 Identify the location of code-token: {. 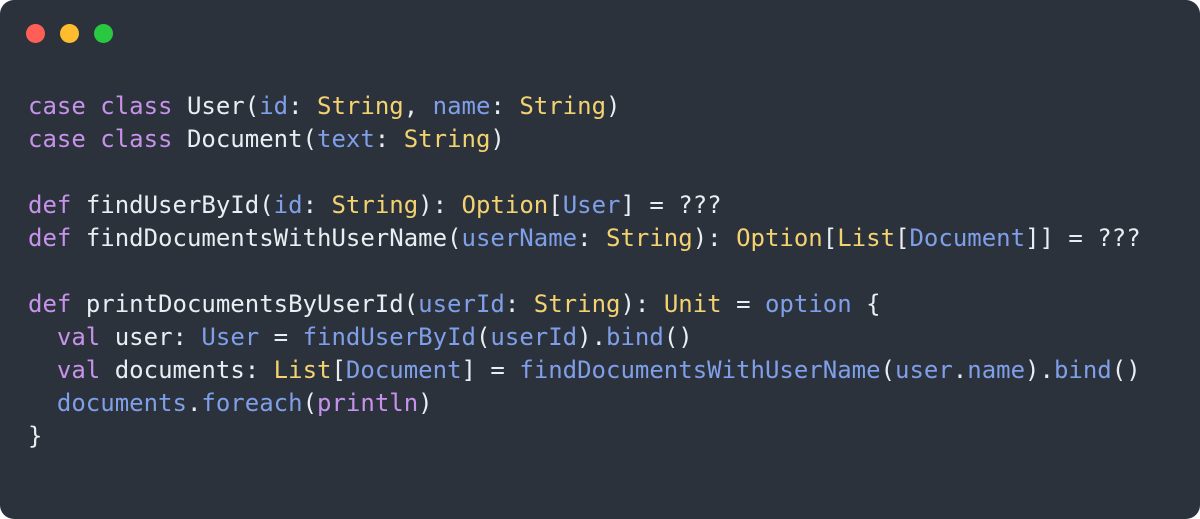
(866, 304).